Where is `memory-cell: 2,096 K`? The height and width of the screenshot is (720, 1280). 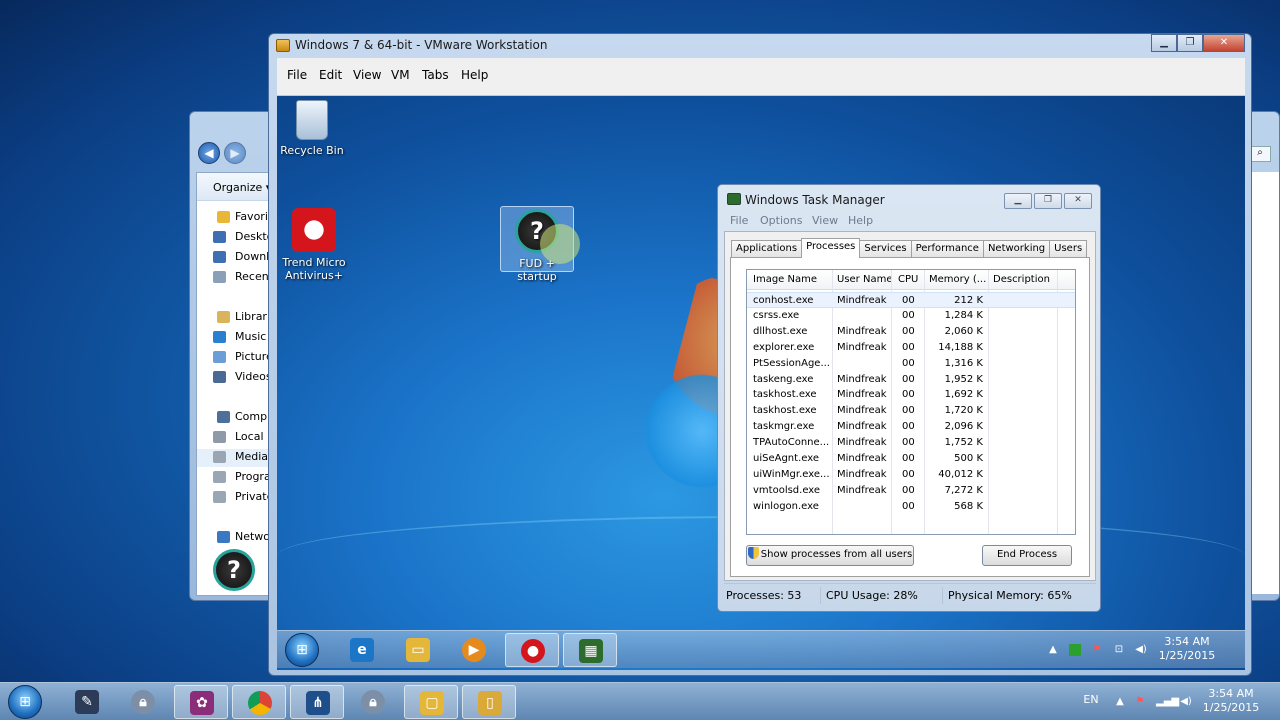
memory-cell: 2,096 K is located at coordinates (963, 427).